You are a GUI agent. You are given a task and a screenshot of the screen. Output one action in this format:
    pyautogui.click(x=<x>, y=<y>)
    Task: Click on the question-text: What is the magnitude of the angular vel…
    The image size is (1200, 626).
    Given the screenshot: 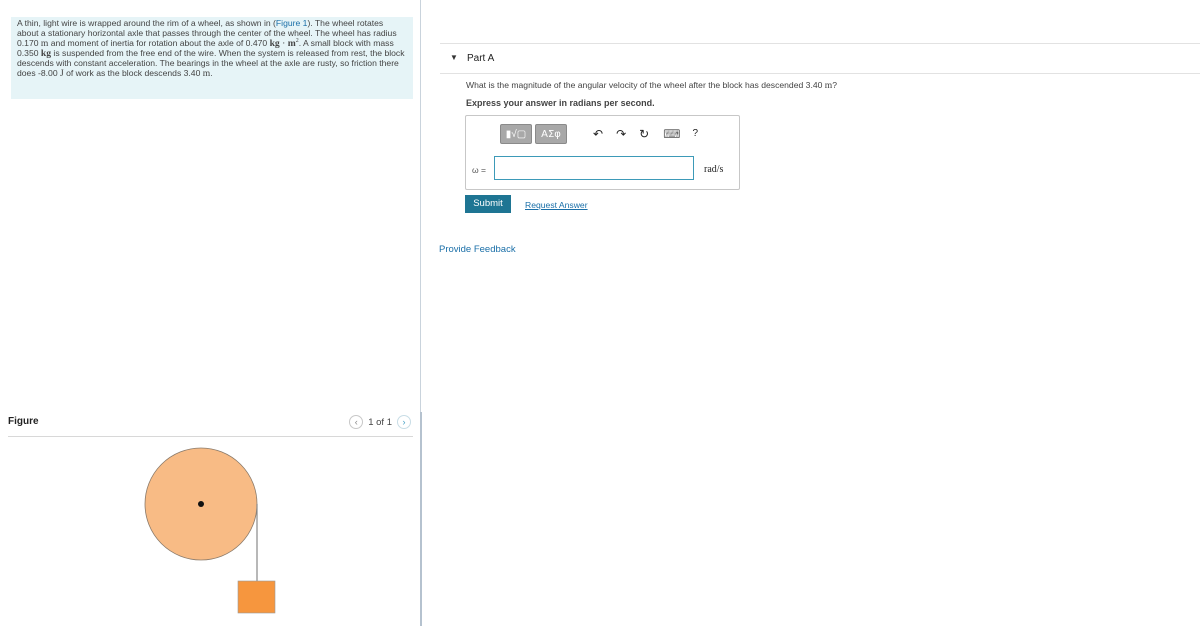 What is the action you would take?
    pyautogui.click(x=652, y=85)
    